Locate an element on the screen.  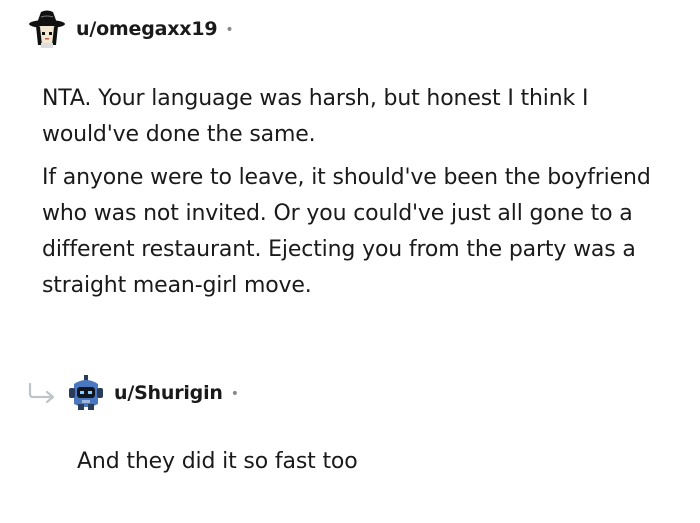
reply-arrow-icon is located at coordinates (41, 393).